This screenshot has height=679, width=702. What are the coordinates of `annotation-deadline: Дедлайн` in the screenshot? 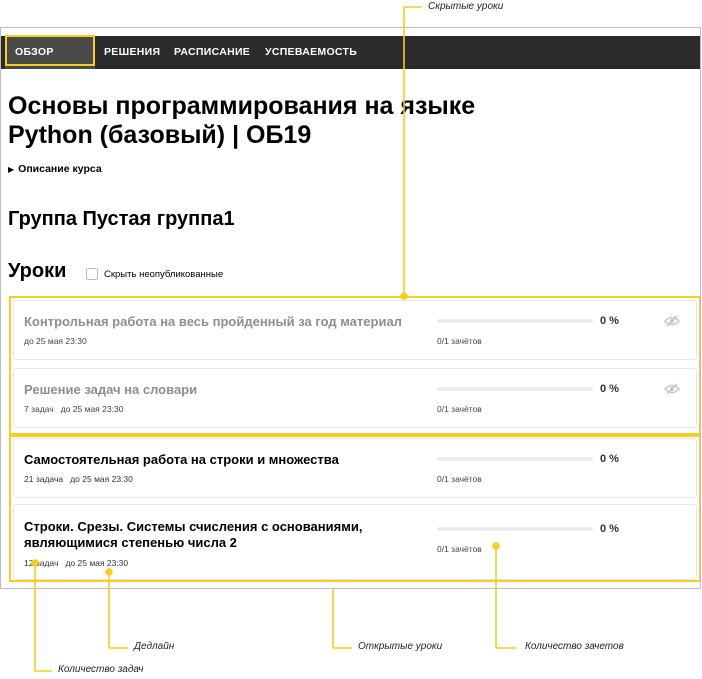 It's located at (154, 646).